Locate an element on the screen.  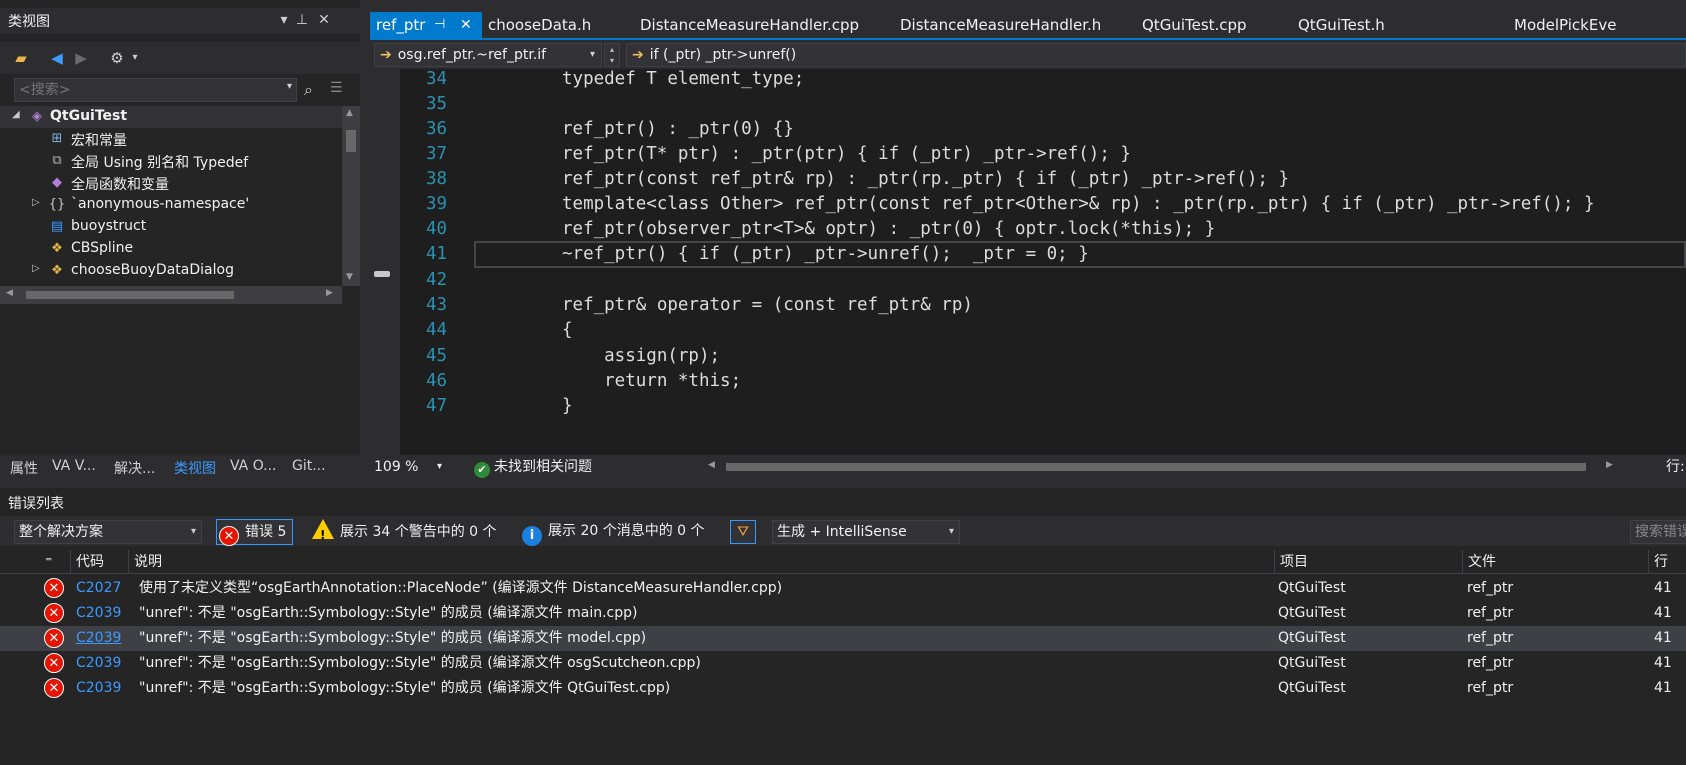
tree-item-project: ◢ ◈ QtGuiTest is located at coordinates (171, 117).